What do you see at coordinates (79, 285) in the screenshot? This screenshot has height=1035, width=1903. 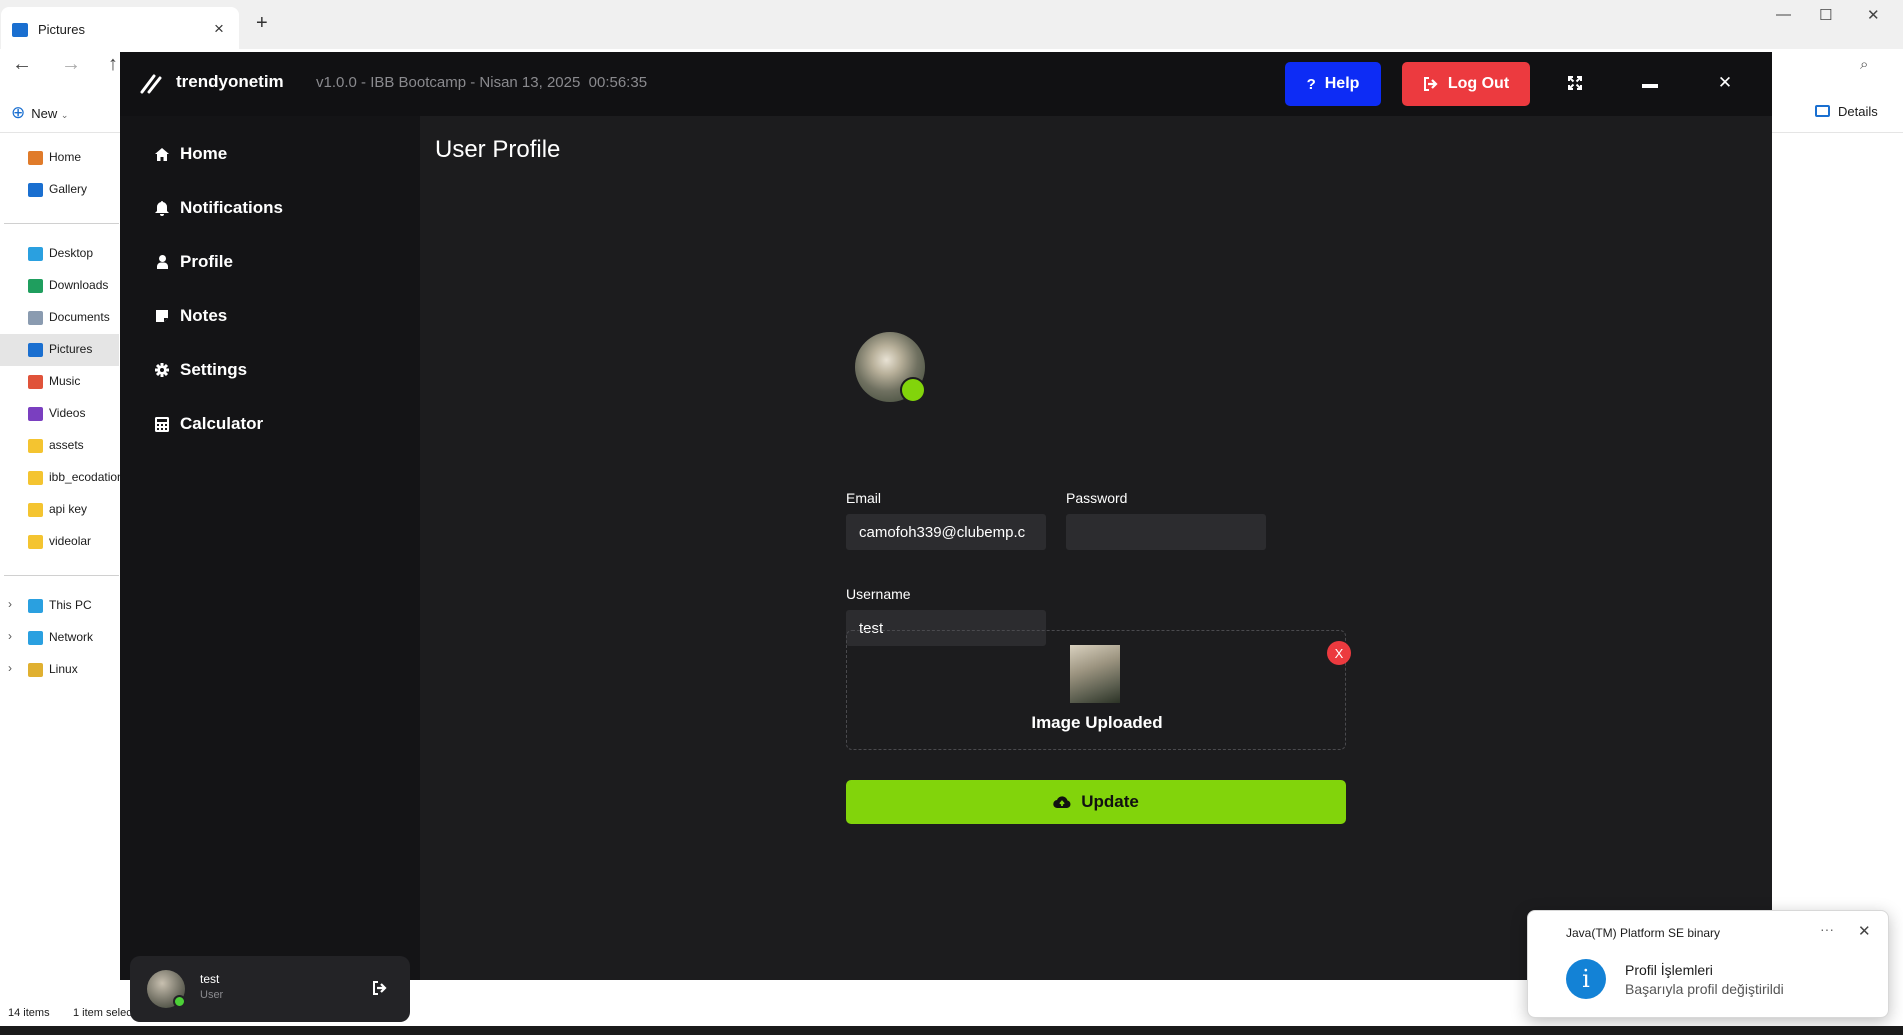 I see `sidebar-item-label: Downloads` at bounding box center [79, 285].